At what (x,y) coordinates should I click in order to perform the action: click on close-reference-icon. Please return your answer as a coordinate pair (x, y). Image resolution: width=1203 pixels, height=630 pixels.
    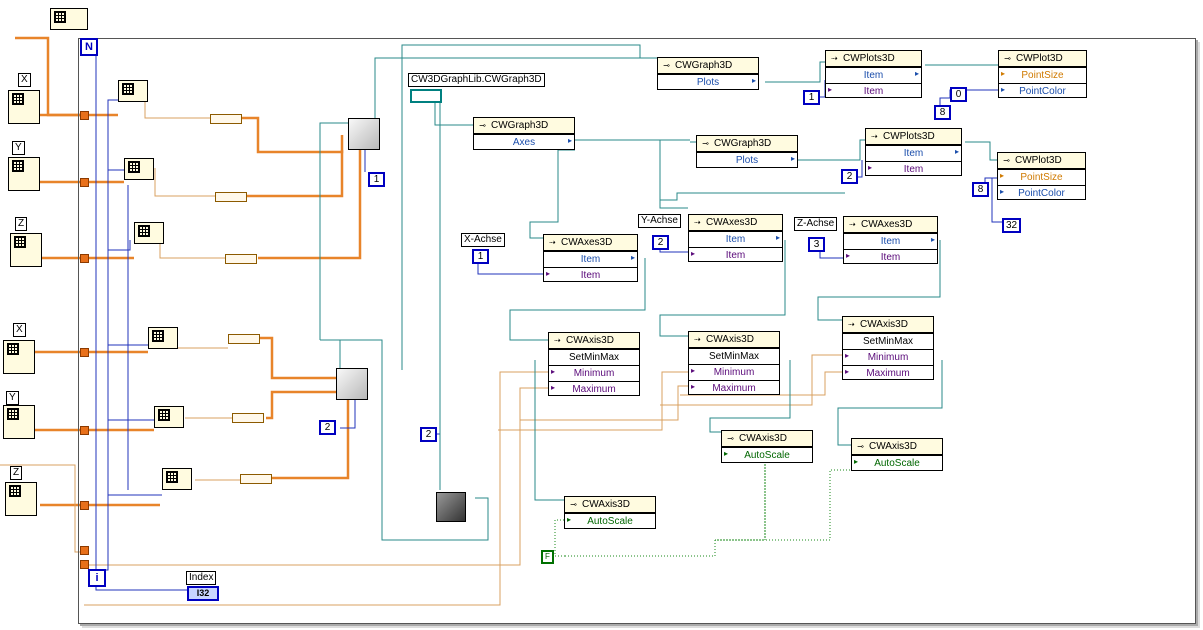
    Looking at the image, I should click on (451, 507).